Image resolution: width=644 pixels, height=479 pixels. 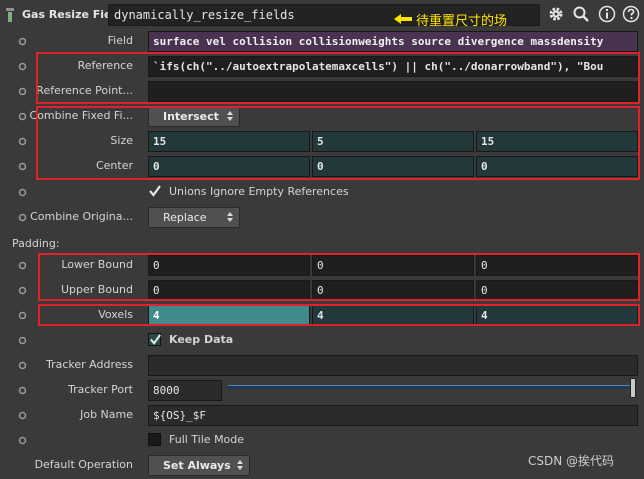 What do you see at coordinates (154, 439) in the screenshot?
I see `full-tile-mode-checkbox` at bounding box center [154, 439].